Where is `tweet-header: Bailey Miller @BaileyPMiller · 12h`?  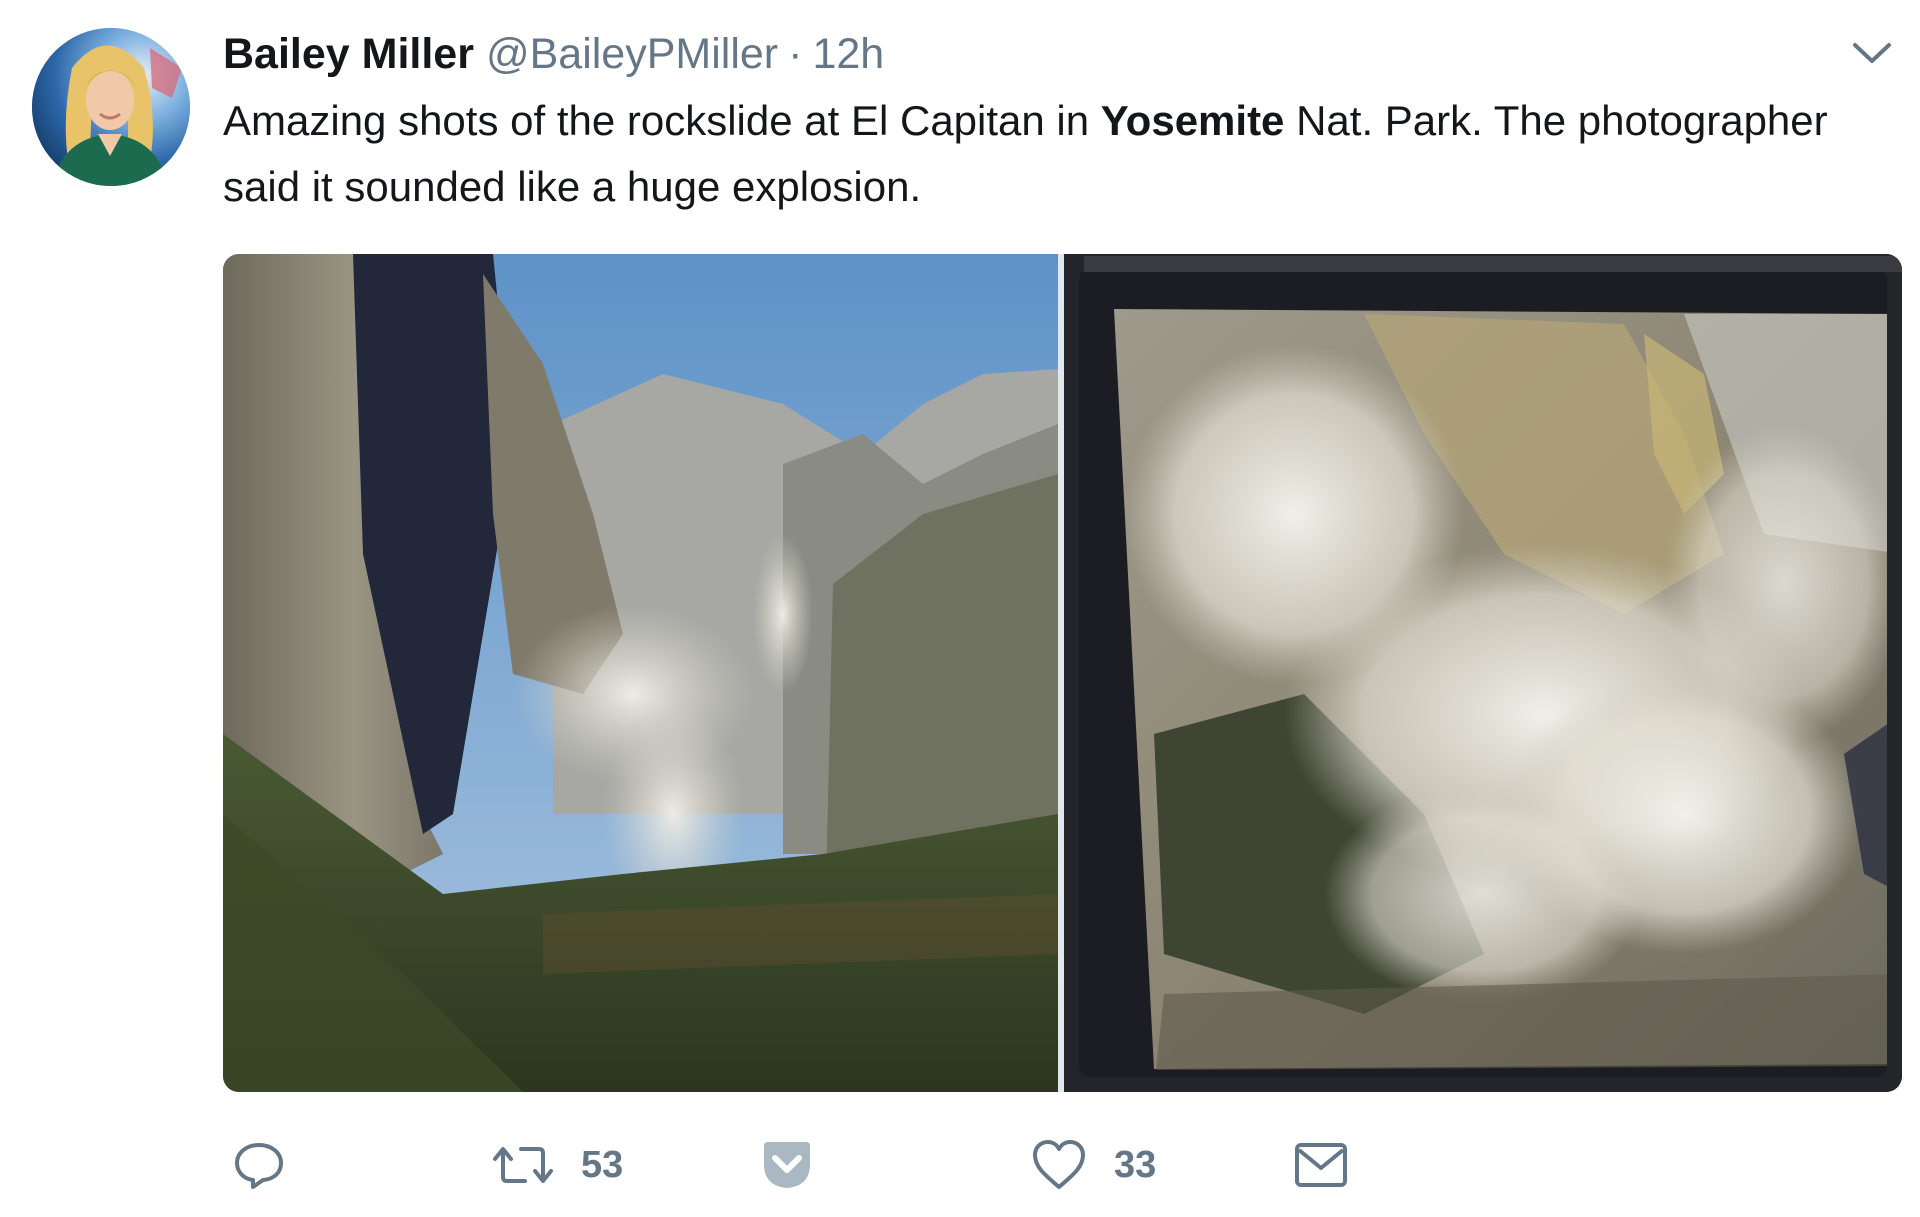
tweet-header: Bailey Miller @BaileyPMiller · 12h is located at coordinates (553, 54).